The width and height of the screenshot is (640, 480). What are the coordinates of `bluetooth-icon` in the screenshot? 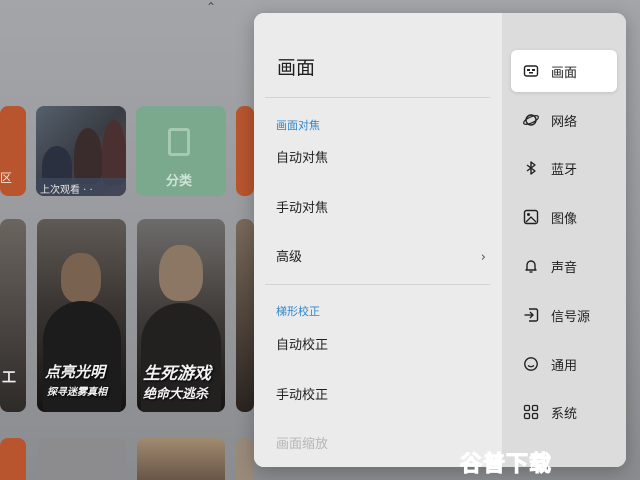 It's located at (531, 168).